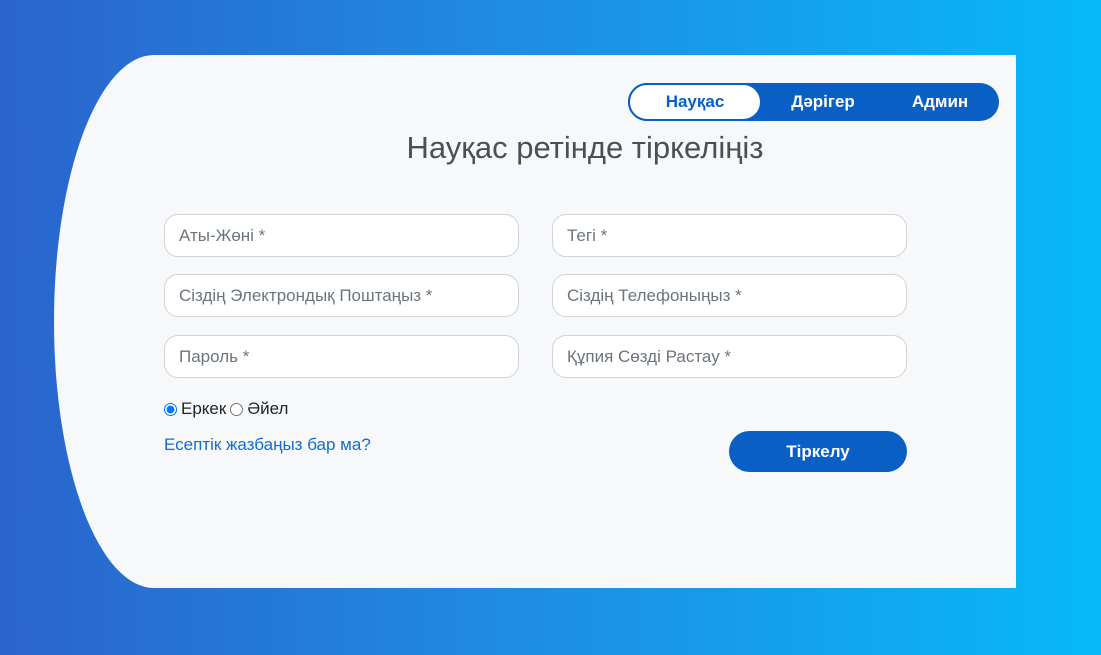 The width and height of the screenshot is (1101, 655). What do you see at coordinates (729, 356) in the screenshot?
I see `confirm-password-field` at bounding box center [729, 356].